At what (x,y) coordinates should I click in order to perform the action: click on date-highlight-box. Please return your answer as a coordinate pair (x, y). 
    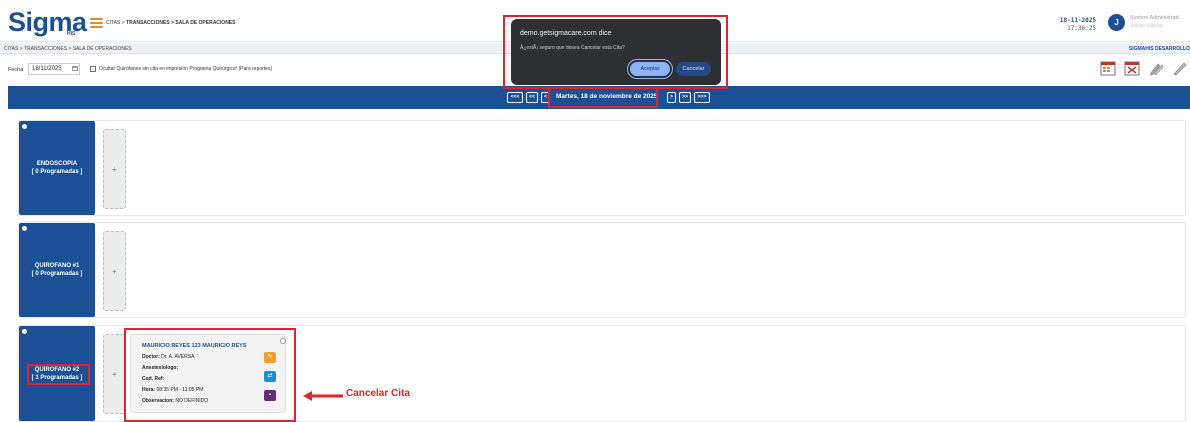
    Looking at the image, I should click on (603, 97).